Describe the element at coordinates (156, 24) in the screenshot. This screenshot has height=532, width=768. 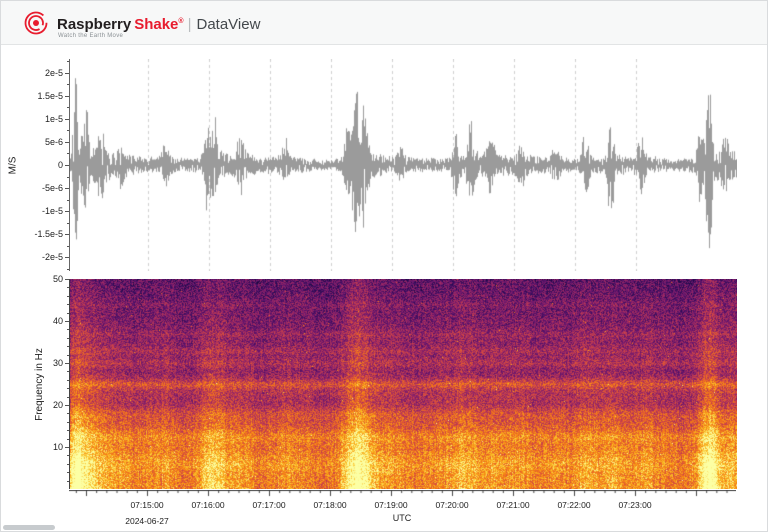
I see `brand-shake: Shake` at that location.